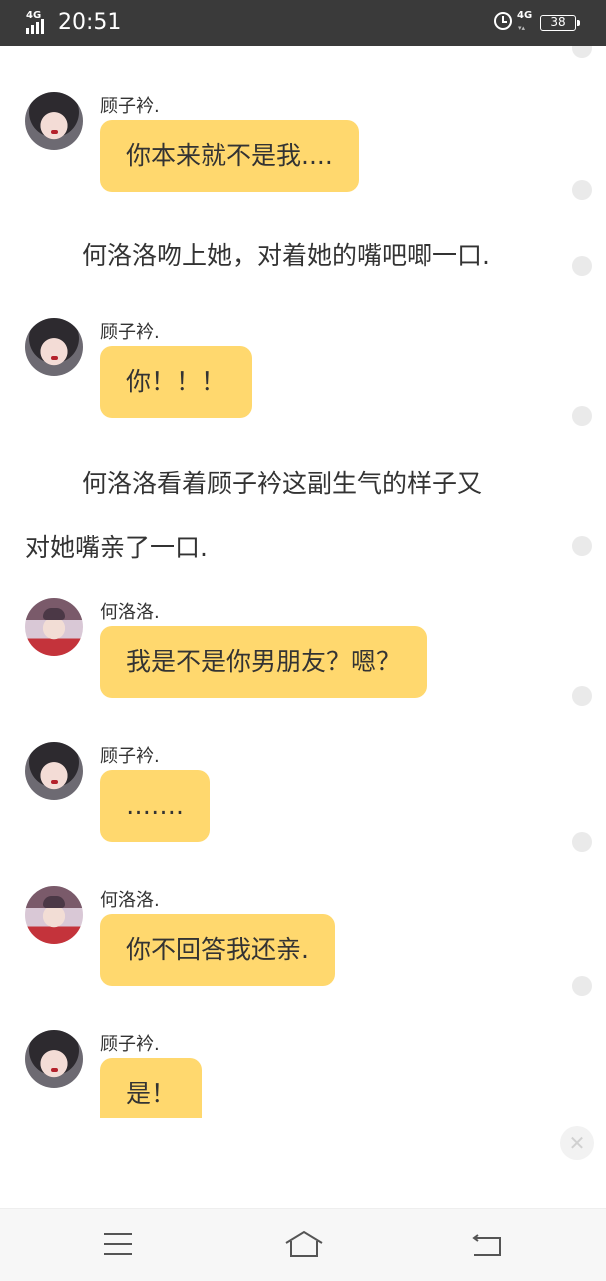  I want to click on close-icon: ✕, so click(577, 1143).